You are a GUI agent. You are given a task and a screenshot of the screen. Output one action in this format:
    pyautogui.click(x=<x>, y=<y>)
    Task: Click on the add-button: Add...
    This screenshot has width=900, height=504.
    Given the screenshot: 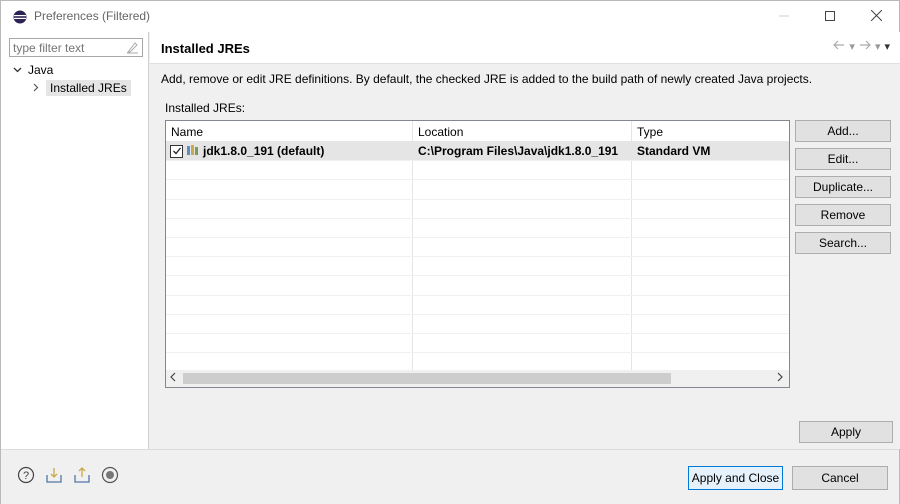 What is the action you would take?
    pyautogui.click(x=843, y=131)
    